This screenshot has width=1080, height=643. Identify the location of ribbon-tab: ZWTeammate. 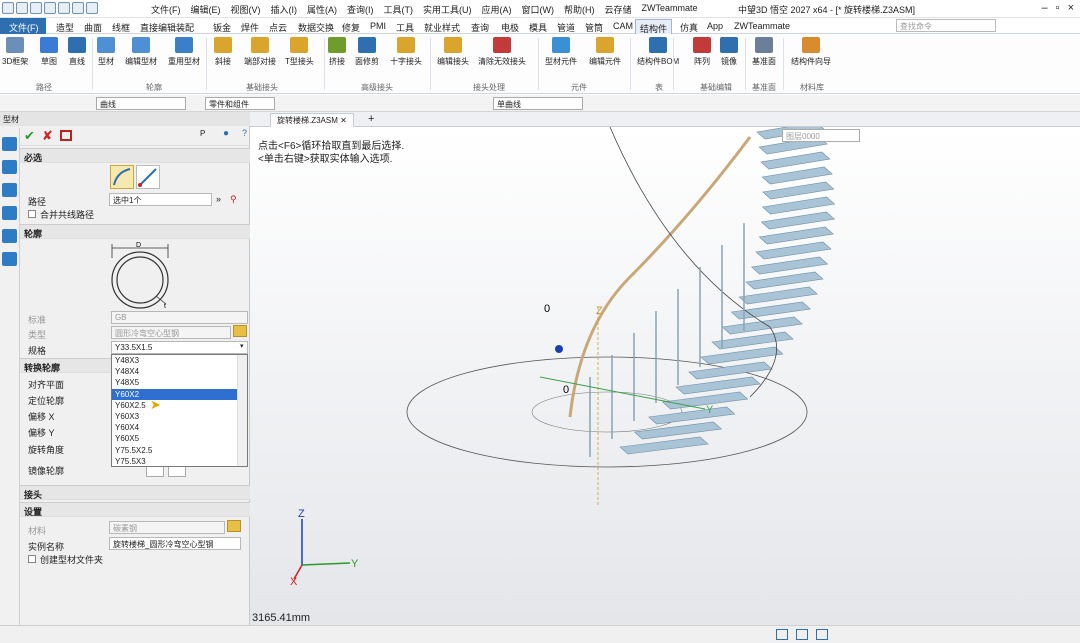
(762, 26).